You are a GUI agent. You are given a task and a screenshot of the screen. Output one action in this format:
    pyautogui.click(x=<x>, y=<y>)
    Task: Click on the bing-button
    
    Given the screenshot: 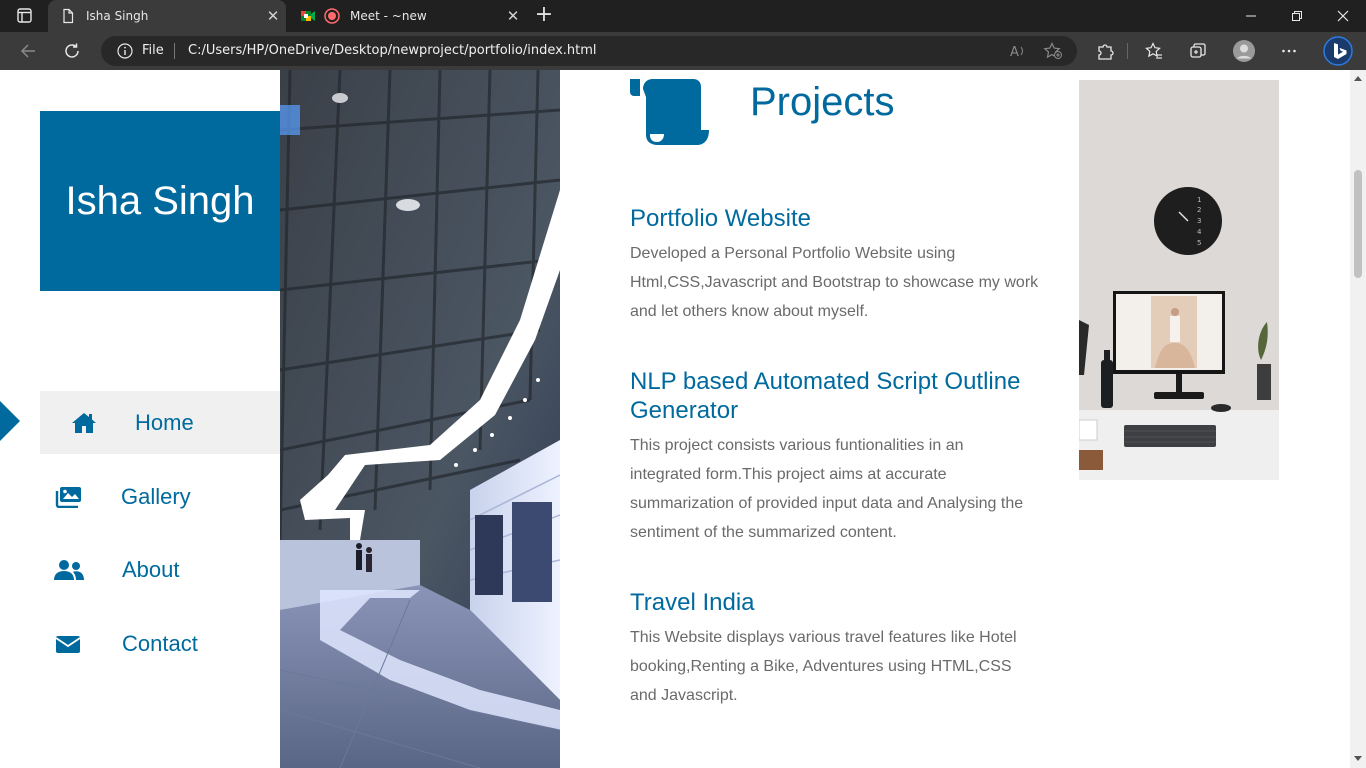 What is the action you would take?
    pyautogui.click(x=1338, y=51)
    